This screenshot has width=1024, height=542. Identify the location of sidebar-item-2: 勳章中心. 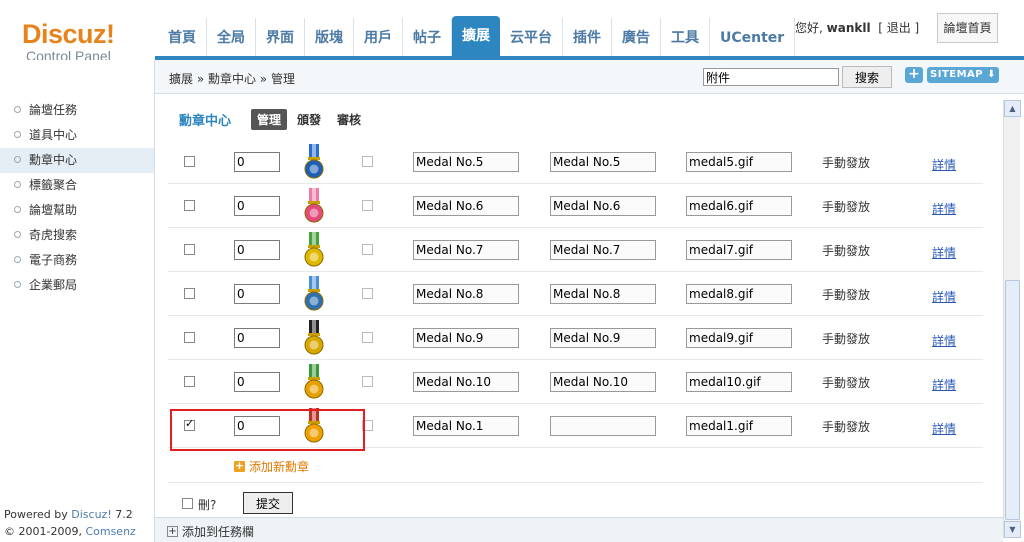
(77, 160).